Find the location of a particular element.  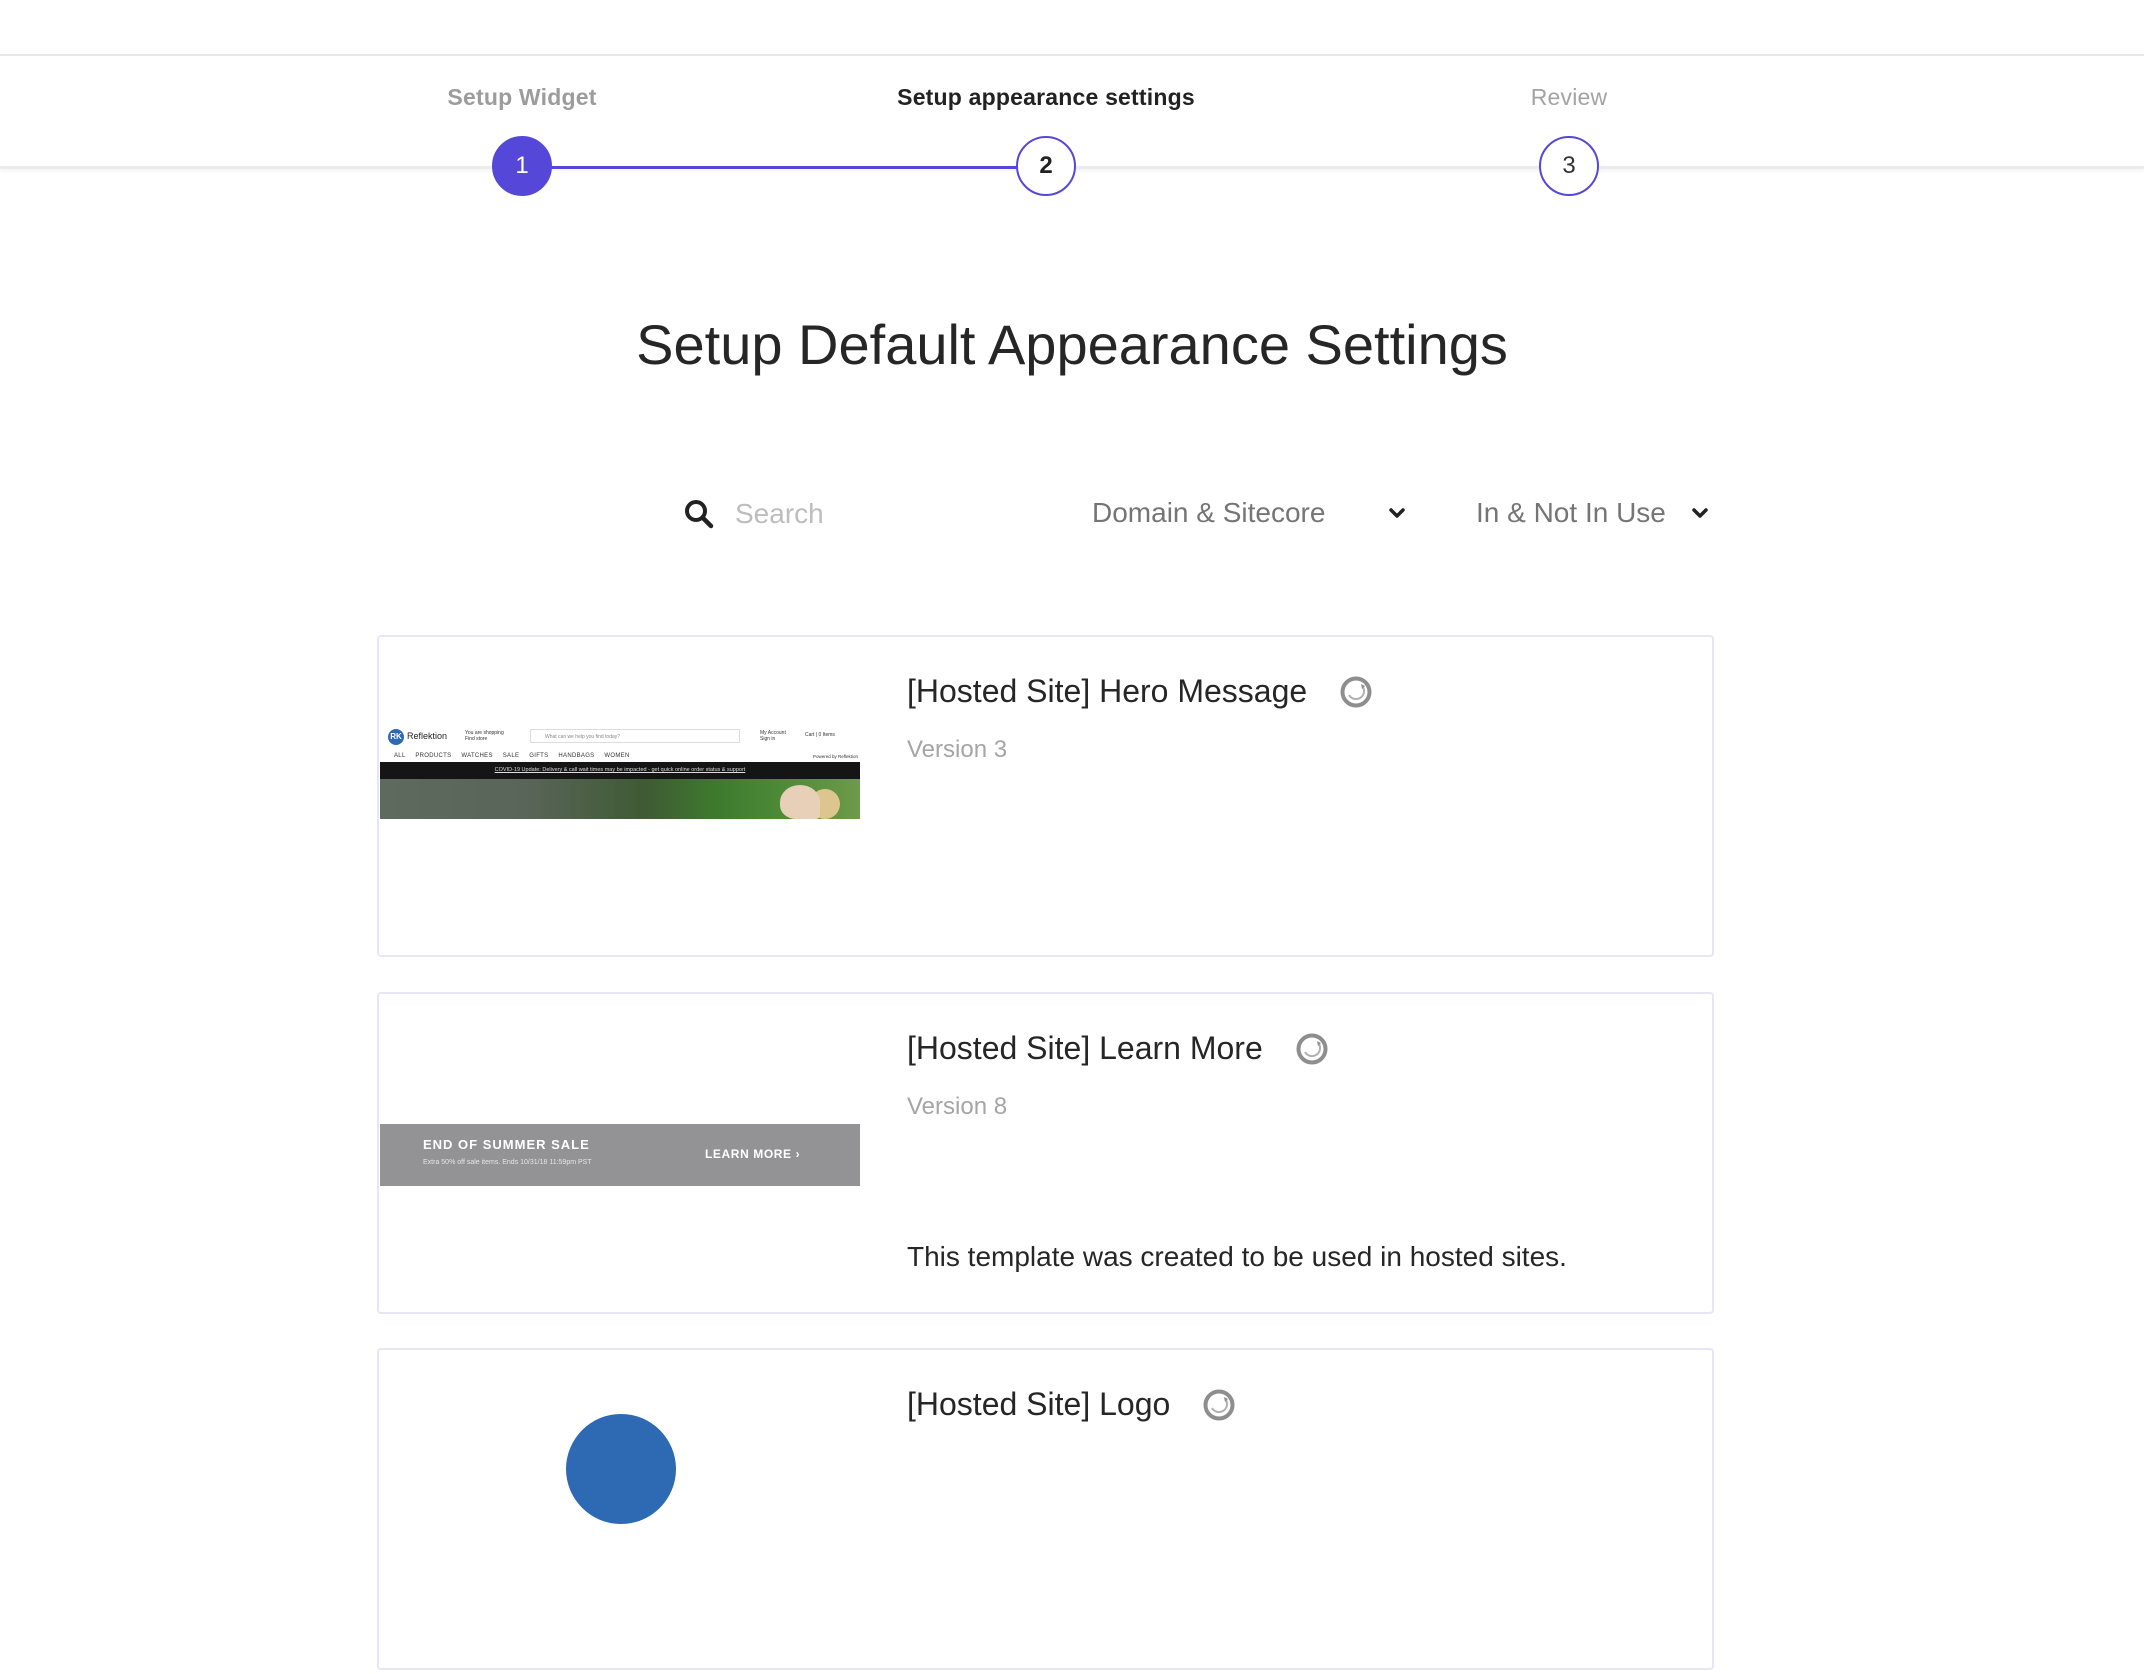

thumb-hero-image is located at coordinates (620, 799).